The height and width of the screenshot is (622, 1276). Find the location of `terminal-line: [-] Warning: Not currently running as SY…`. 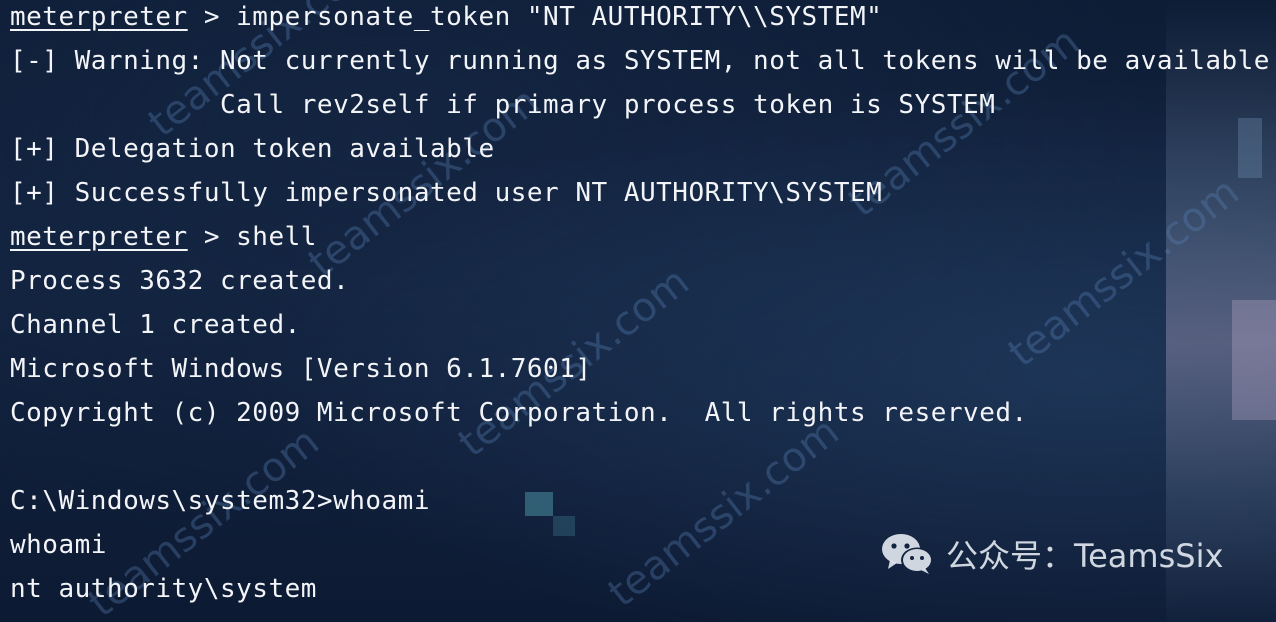

terminal-line: [-] Warning: Not currently running as SY… is located at coordinates (640, 61).